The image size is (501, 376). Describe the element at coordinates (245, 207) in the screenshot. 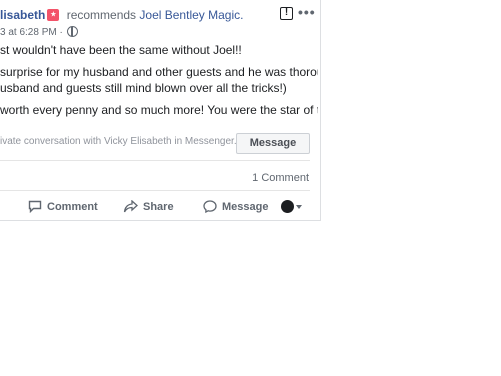

I see `message-label: Message` at that location.